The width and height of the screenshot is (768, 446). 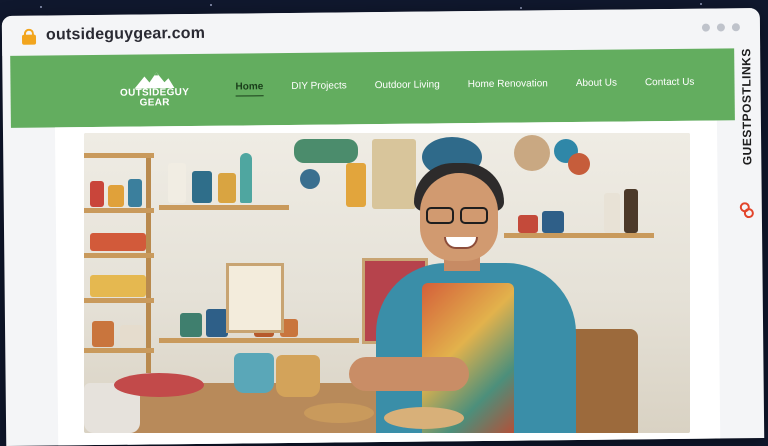 What do you see at coordinates (249, 89) in the screenshot?
I see `nav-home: Home` at bounding box center [249, 89].